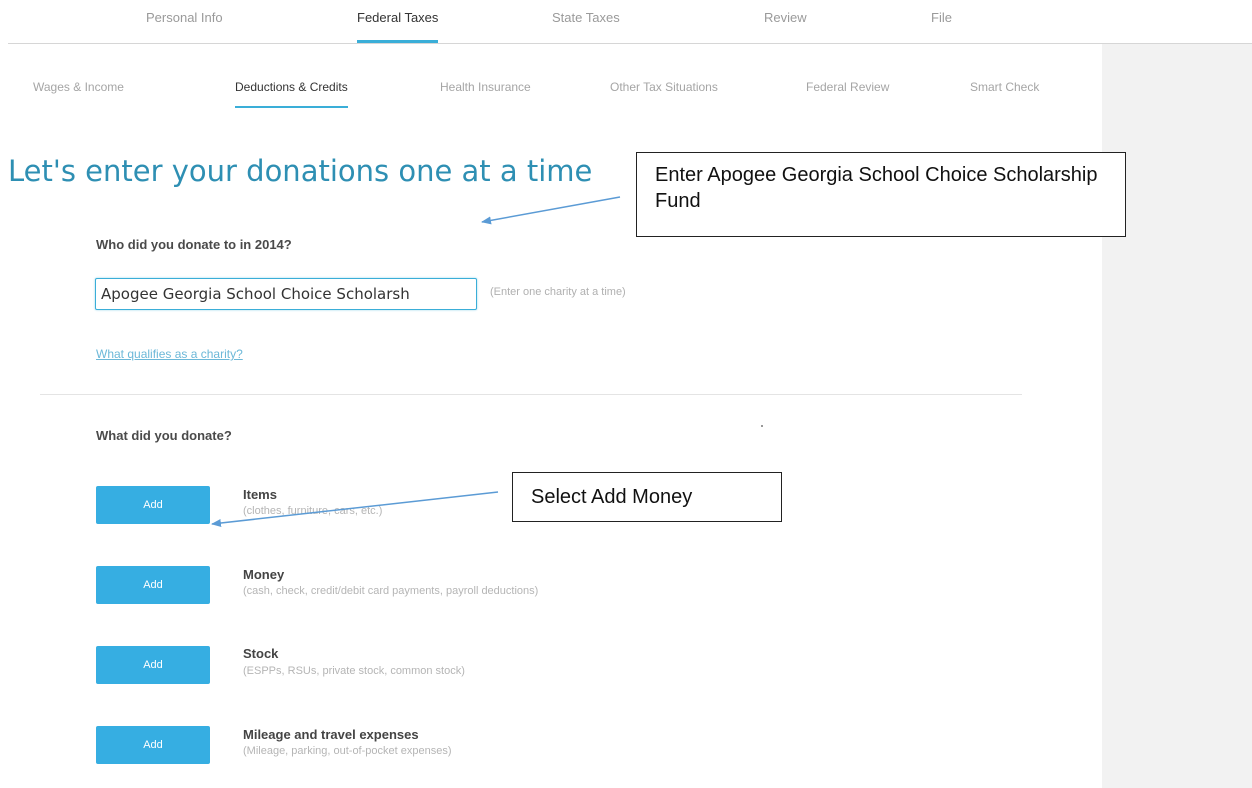  I want to click on section-divider, so click(531, 394).